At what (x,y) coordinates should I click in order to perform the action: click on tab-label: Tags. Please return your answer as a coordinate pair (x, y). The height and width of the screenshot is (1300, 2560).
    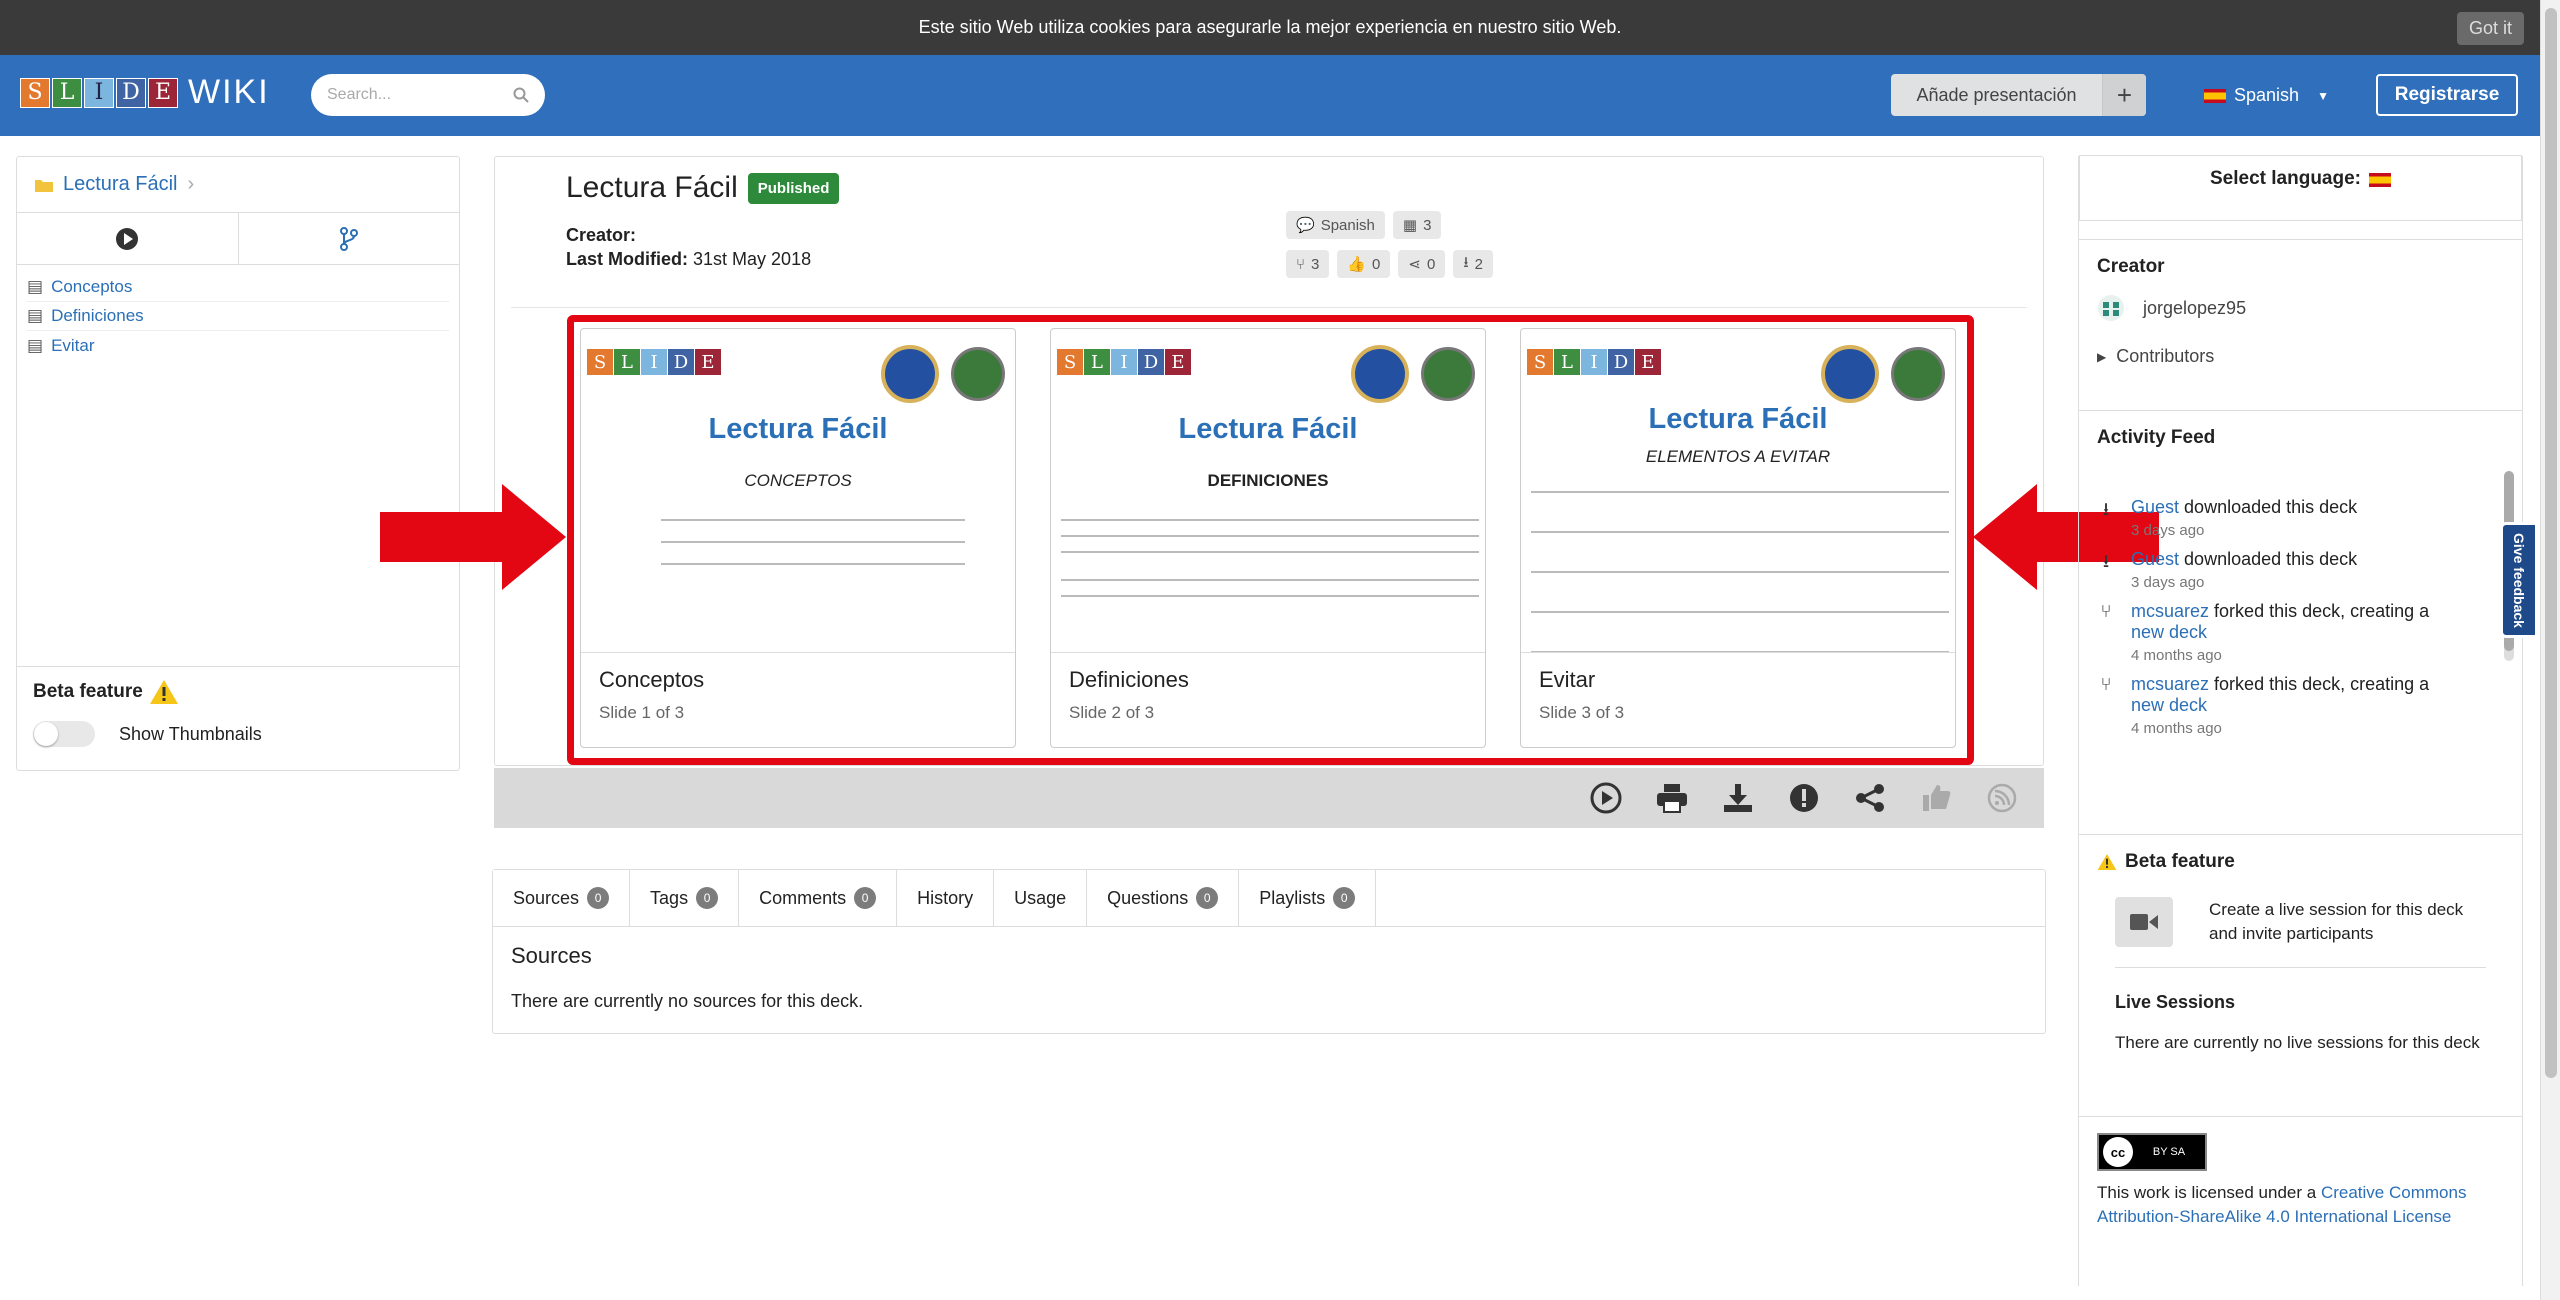
    Looking at the image, I should click on (669, 897).